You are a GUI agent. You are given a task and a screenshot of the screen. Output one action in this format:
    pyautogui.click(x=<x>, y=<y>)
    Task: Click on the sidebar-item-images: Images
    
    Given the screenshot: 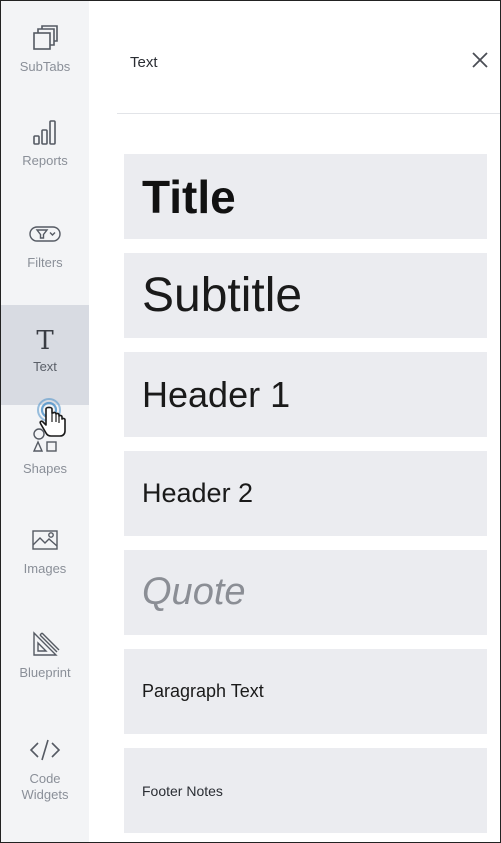 What is the action you would take?
    pyautogui.click(x=45, y=551)
    